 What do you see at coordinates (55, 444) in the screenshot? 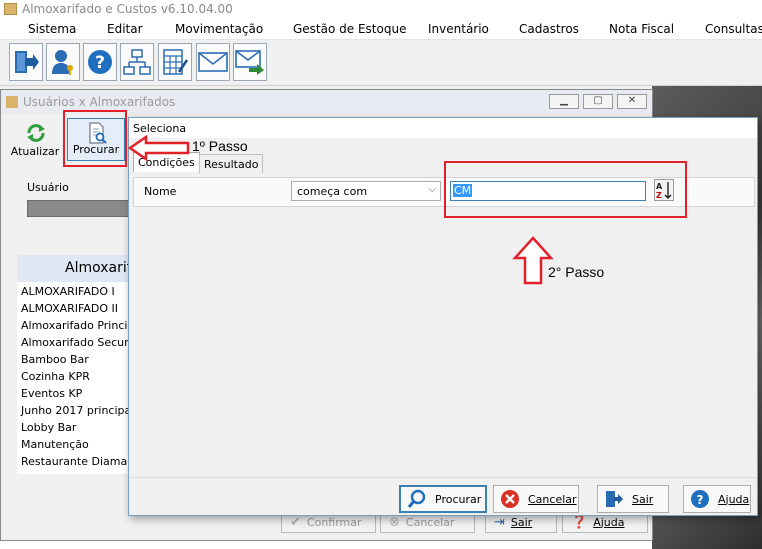
I see `list-item: Manutenção` at bounding box center [55, 444].